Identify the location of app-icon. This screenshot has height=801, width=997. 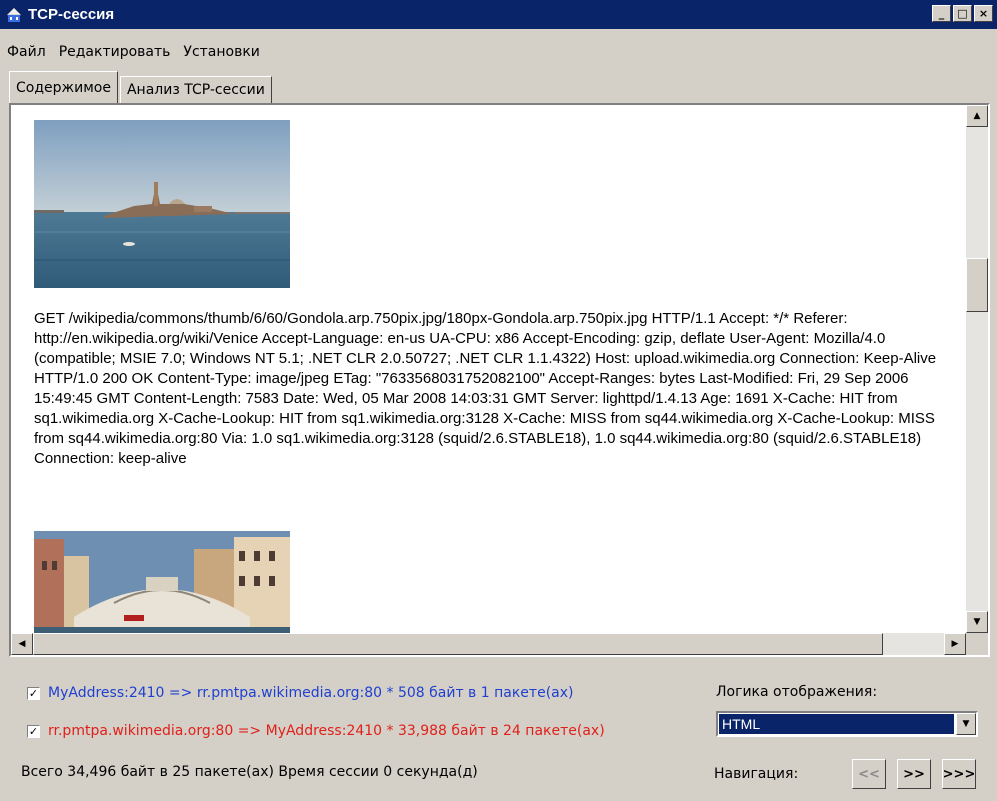
(14, 14).